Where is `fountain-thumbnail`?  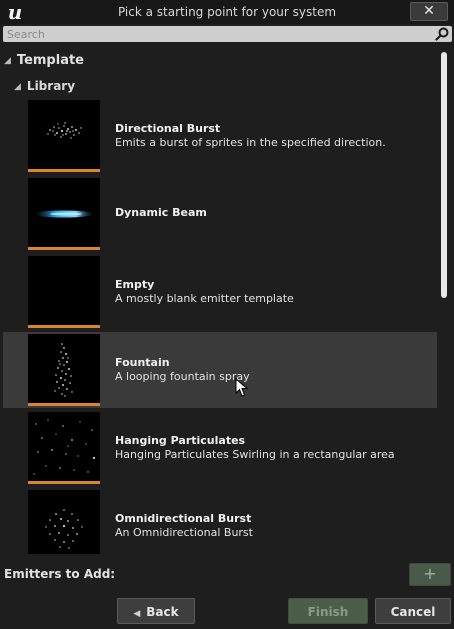 fountain-thumbnail is located at coordinates (64, 370).